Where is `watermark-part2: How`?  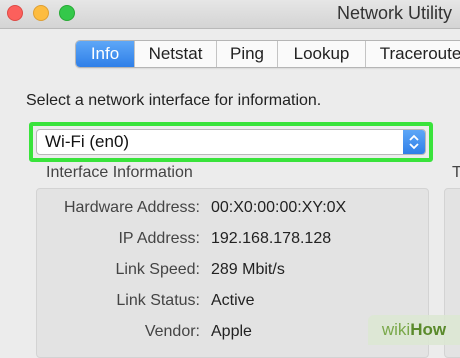 watermark-part2: How is located at coordinates (428, 329).